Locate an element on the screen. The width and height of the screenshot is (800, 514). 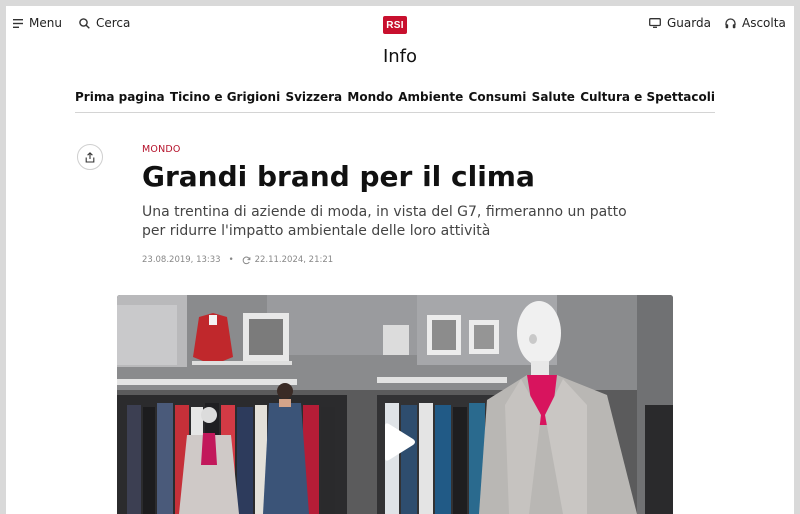
share-button is located at coordinates (90, 157).